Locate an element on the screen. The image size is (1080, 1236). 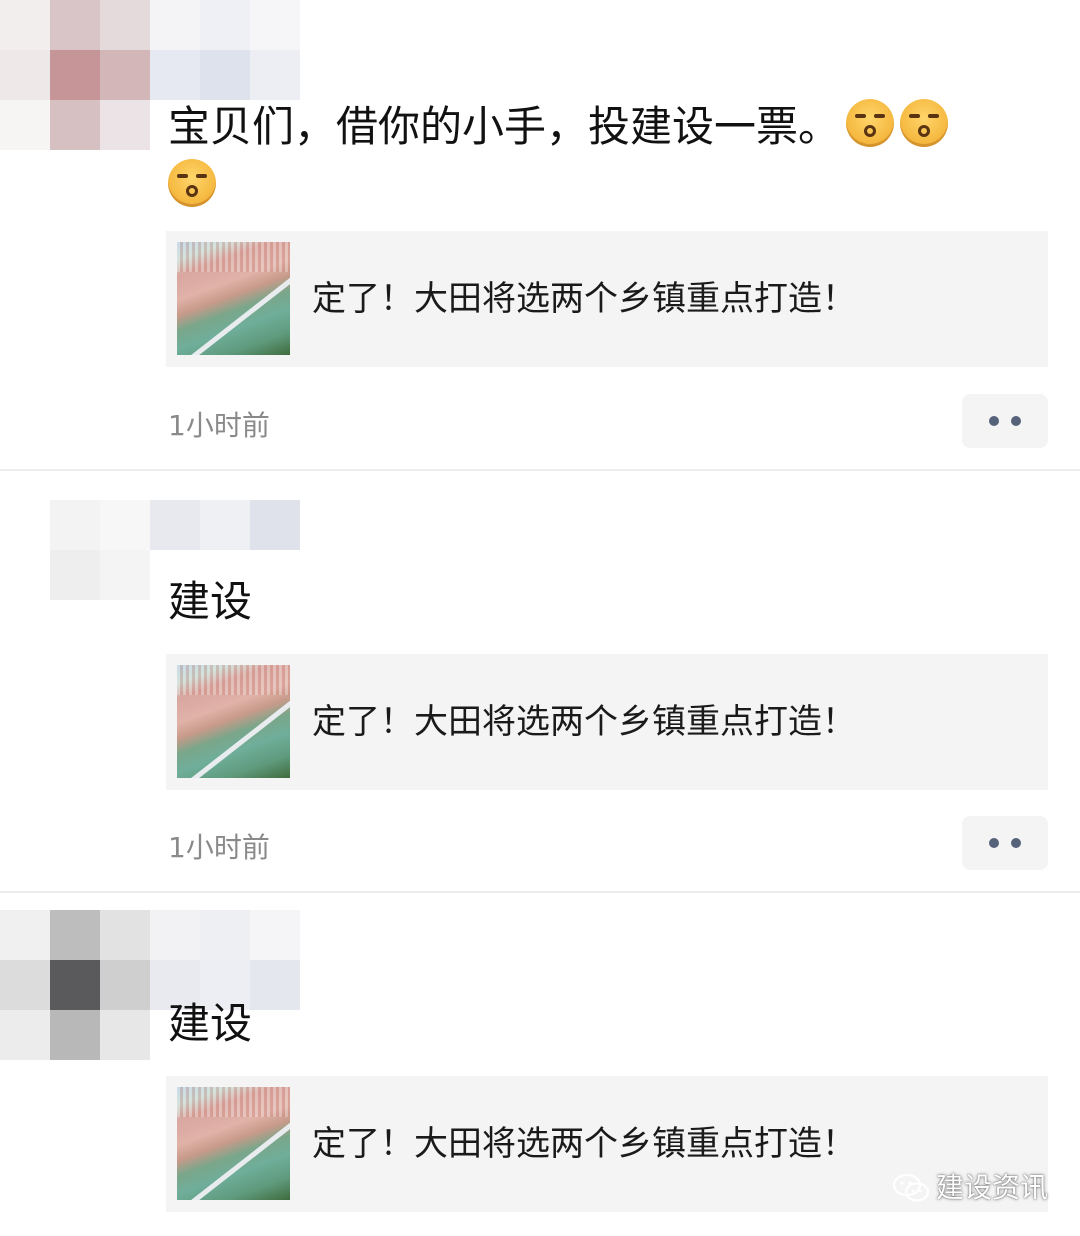
post-text: 宝贝们，借你的小手，投建设一票。 is located at coordinates (598, 157).